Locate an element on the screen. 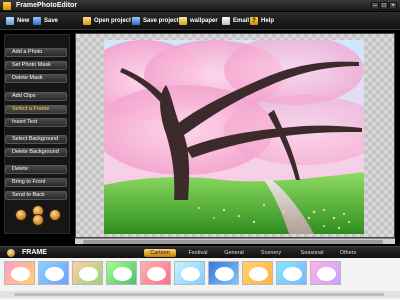 The image size is (400, 300). window-title: FramePhotoEditor is located at coordinates (47, 5).